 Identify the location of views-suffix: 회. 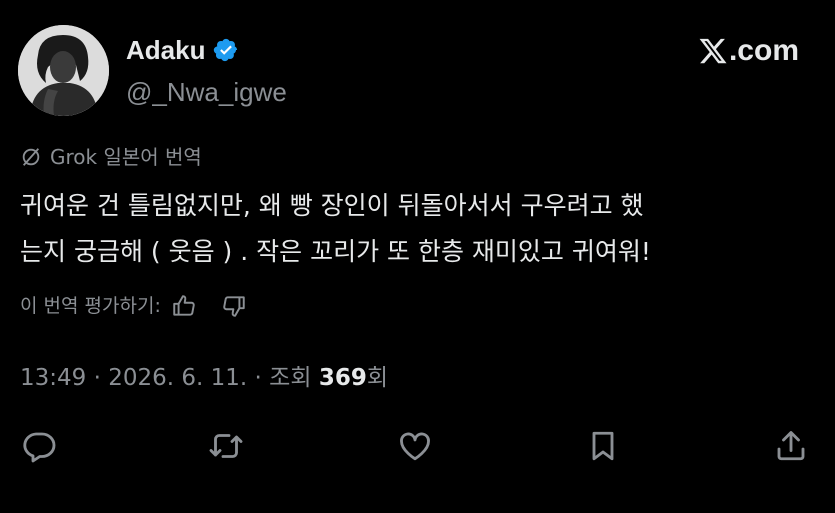
(377, 378).